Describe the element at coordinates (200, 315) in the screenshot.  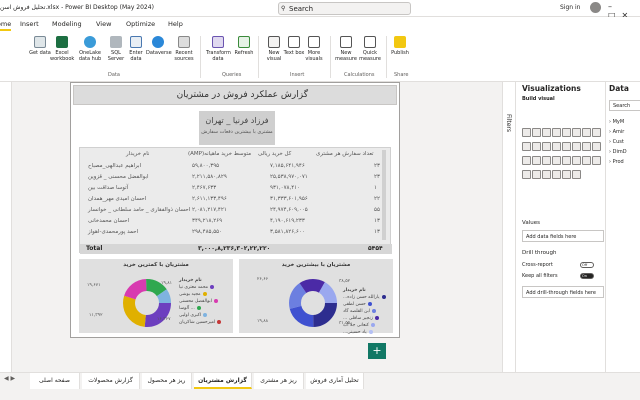
I see `legend-item: اکبری اولیی` at that location.